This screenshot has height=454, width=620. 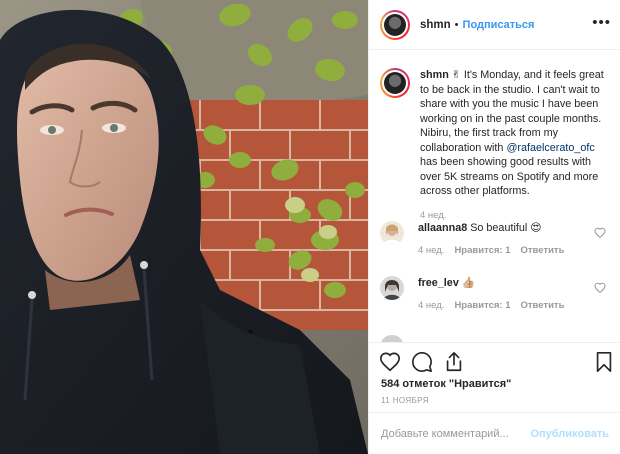 I want to click on comment-text: So beautiful 😍, so click(x=506, y=228).